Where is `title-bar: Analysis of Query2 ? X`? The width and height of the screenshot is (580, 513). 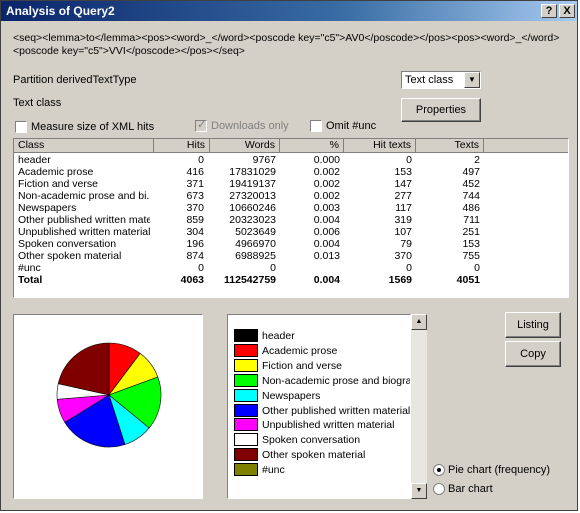 title-bar: Analysis of Query2 ? X is located at coordinates (289, 11).